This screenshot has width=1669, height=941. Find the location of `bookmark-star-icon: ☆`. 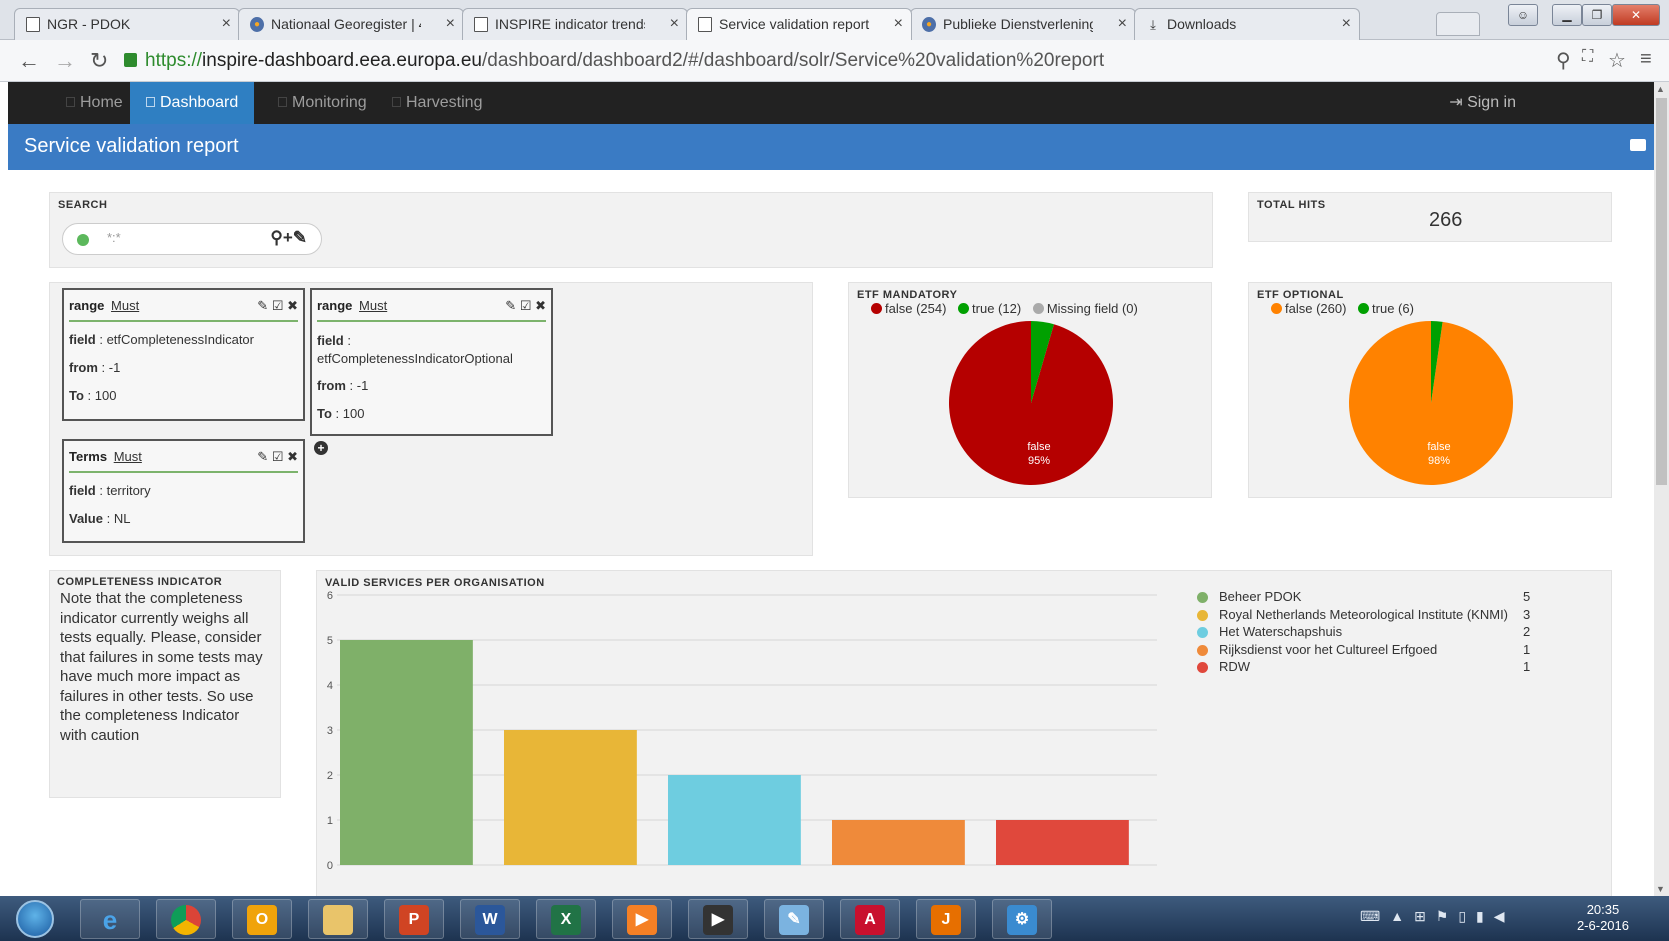

bookmark-star-icon: ☆ is located at coordinates (1617, 60).